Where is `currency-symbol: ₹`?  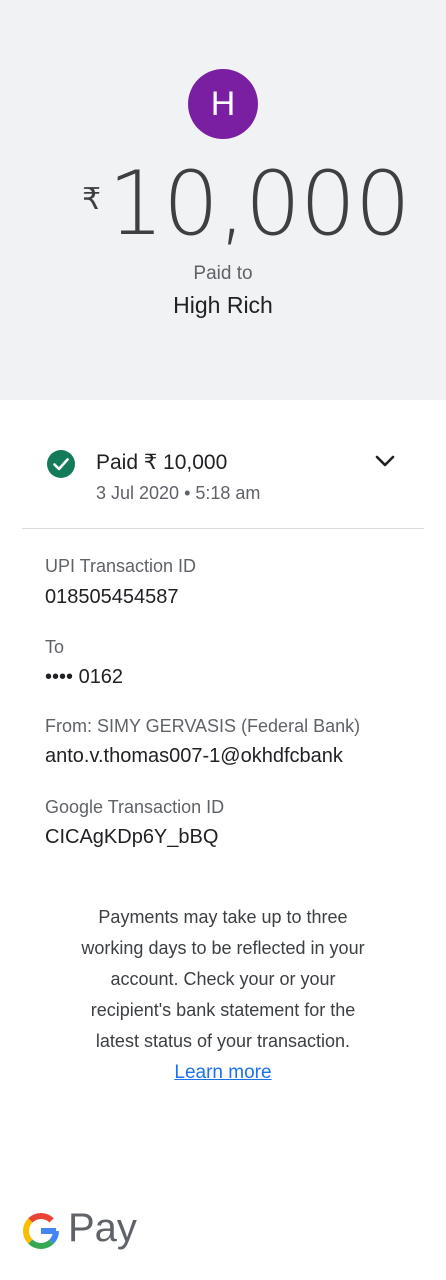
currency-symbol: ₹ is located at coordinates (92, 199).